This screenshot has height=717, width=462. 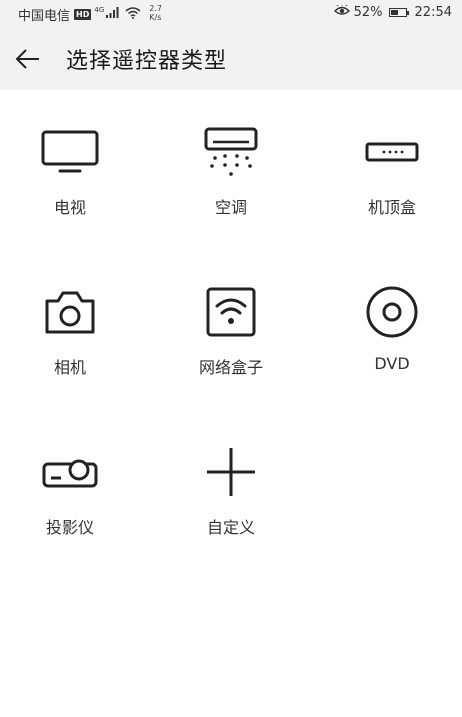 What do you see at coordinates (69, 207) in the screenshot?
I see `device-label: 电视` at bounding box center [69, 207].